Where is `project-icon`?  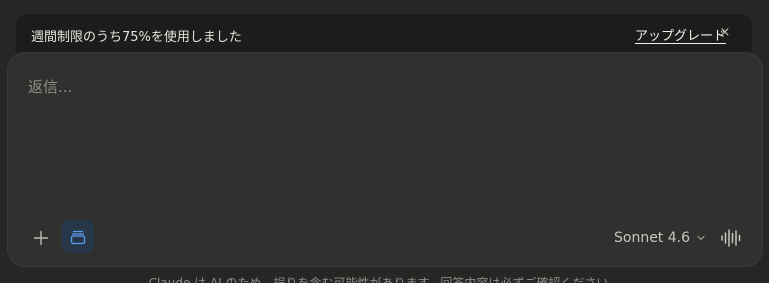 project-icon is located at coordinates (77, 237).